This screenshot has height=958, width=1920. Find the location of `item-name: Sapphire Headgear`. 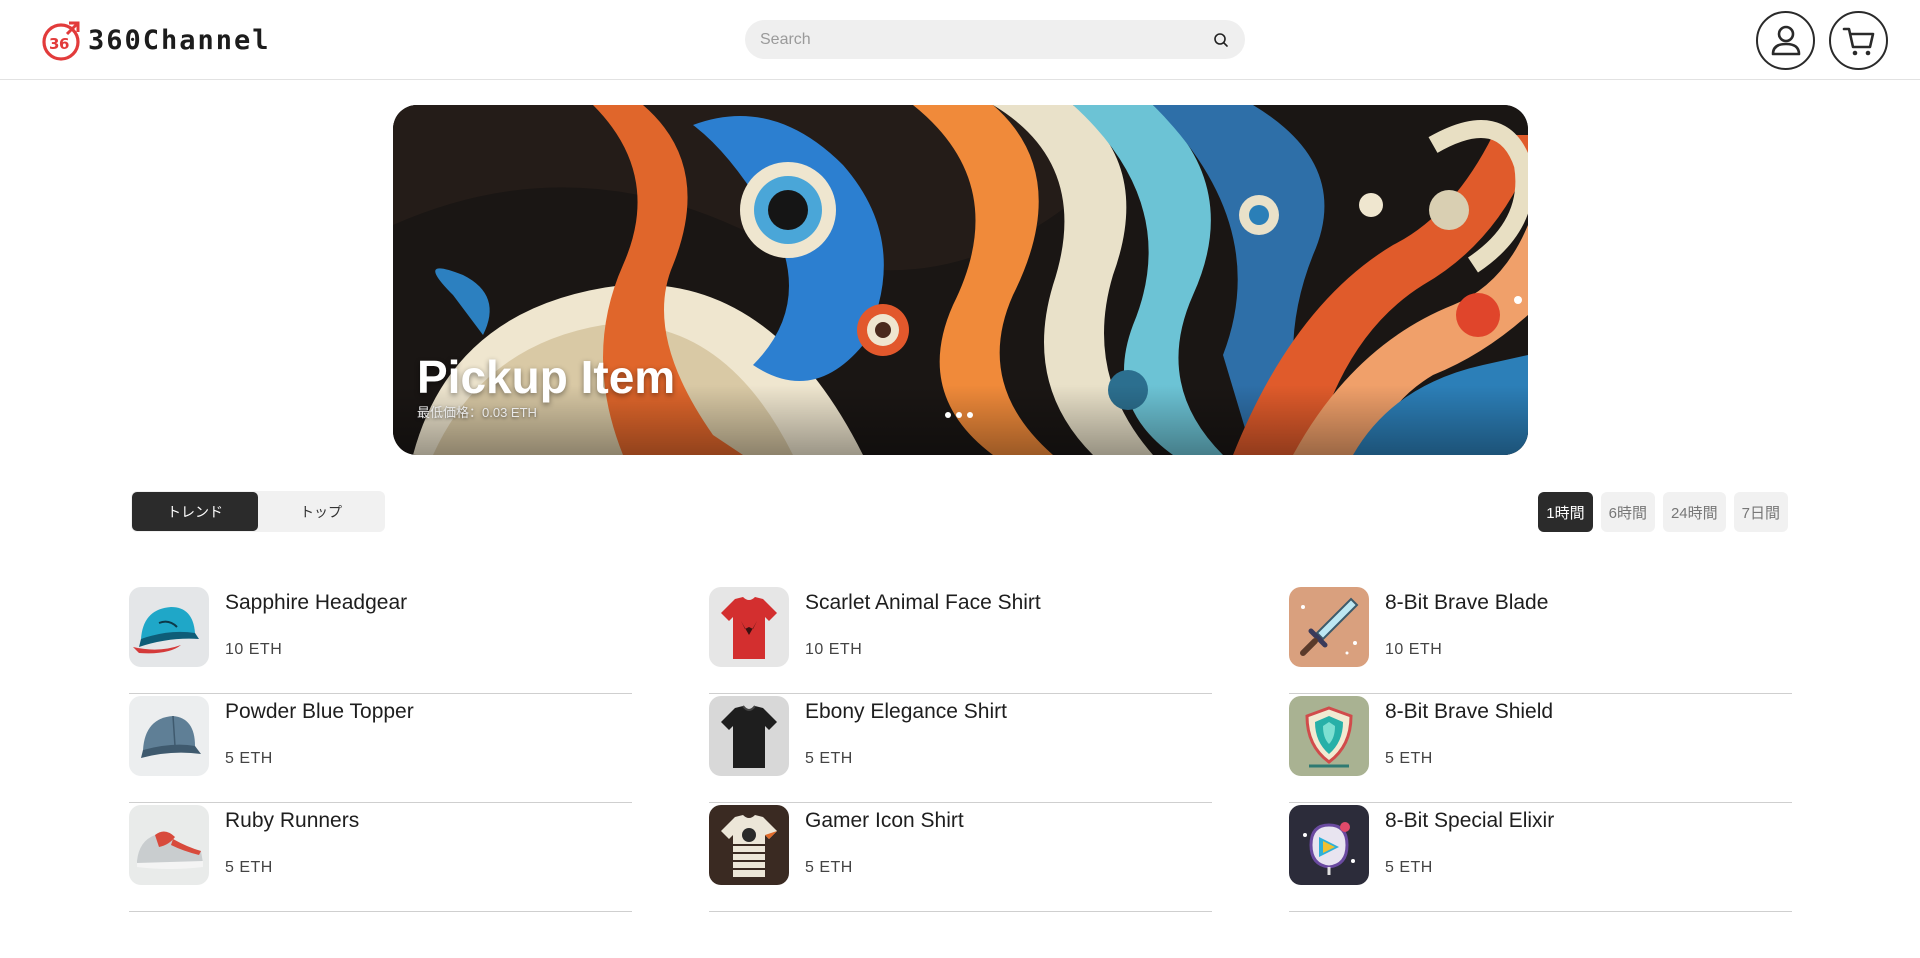

item-name: Sapphire Headgear is located at coordinates (316, 602).